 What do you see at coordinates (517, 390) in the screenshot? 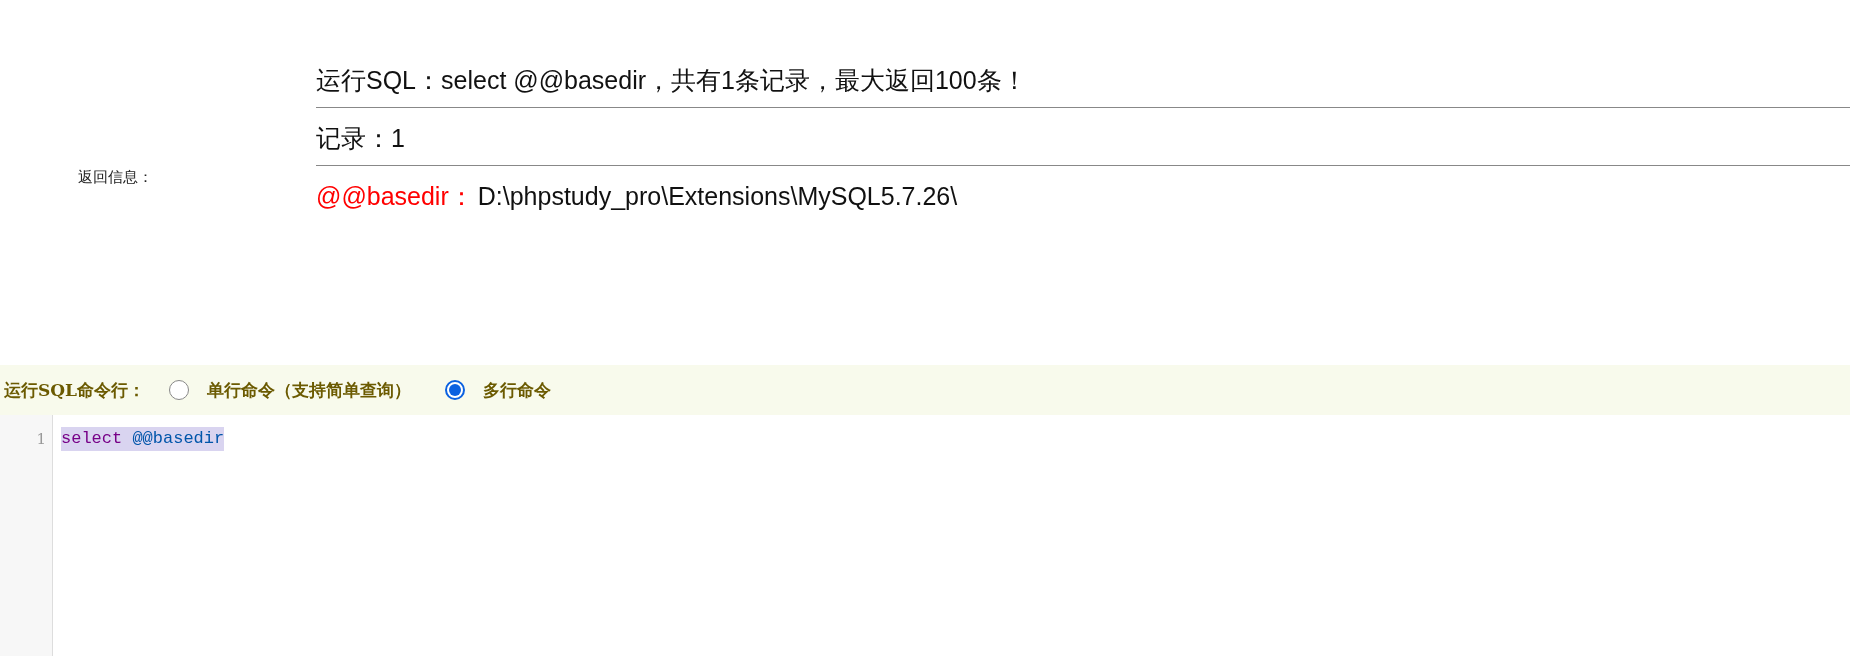
I see `radio-label: 多行命令` at bounding box center [517, 390].